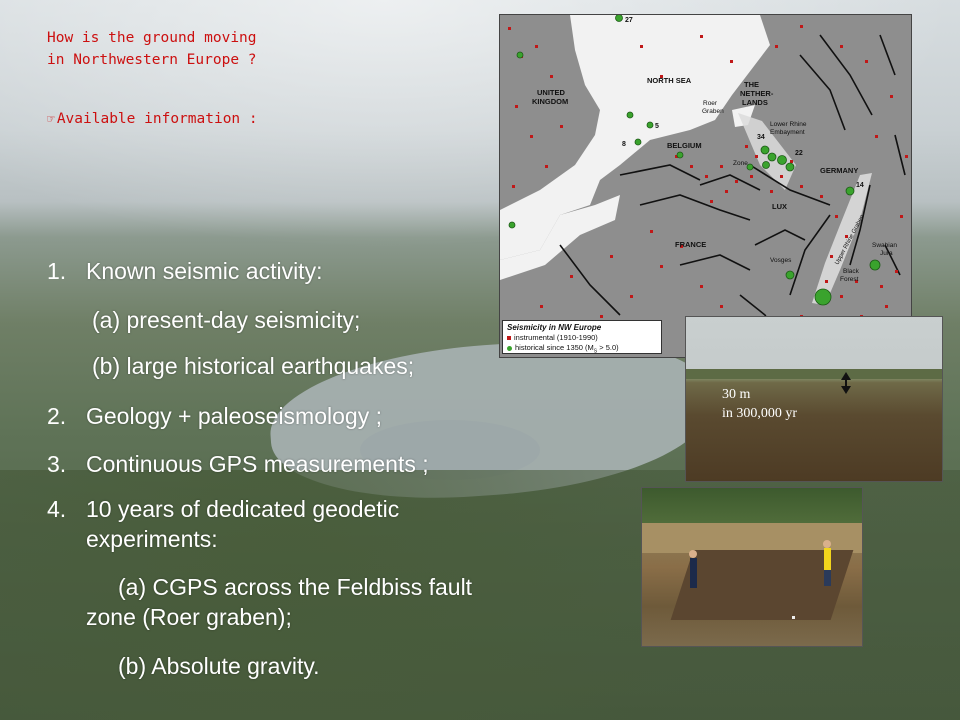 This screenshot has height=720, width=960. I want to click on label-n5: 5, so click(657, 126).